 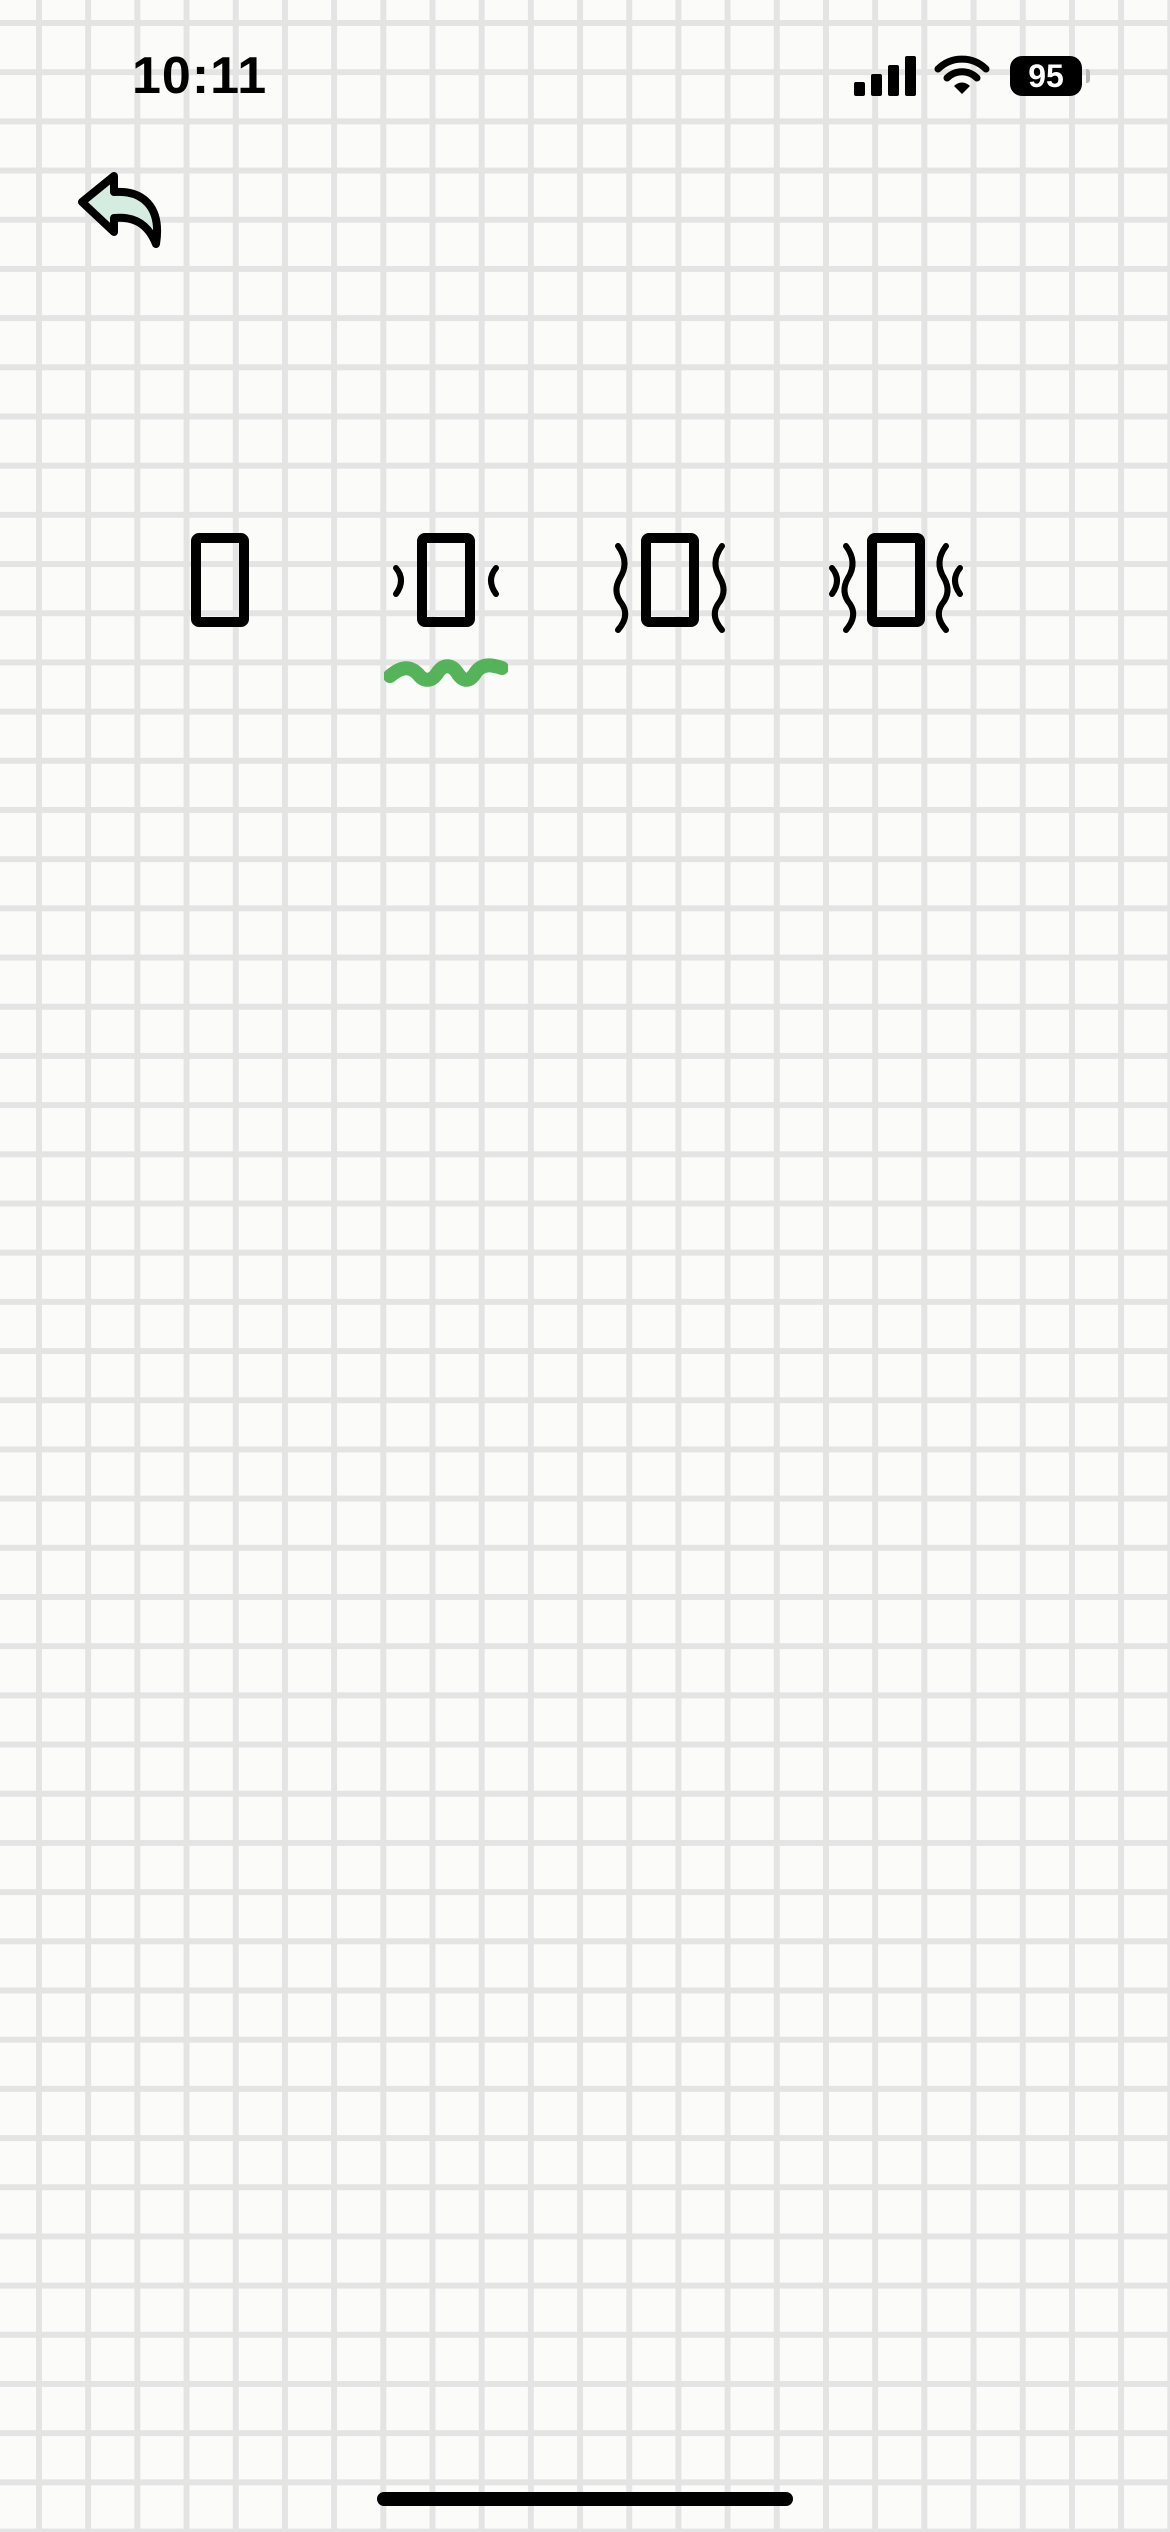 What do you see at coordinates (1046, 76) in the screenshot?
I see `battery-level: 95` at bounding box center [1046, 76].